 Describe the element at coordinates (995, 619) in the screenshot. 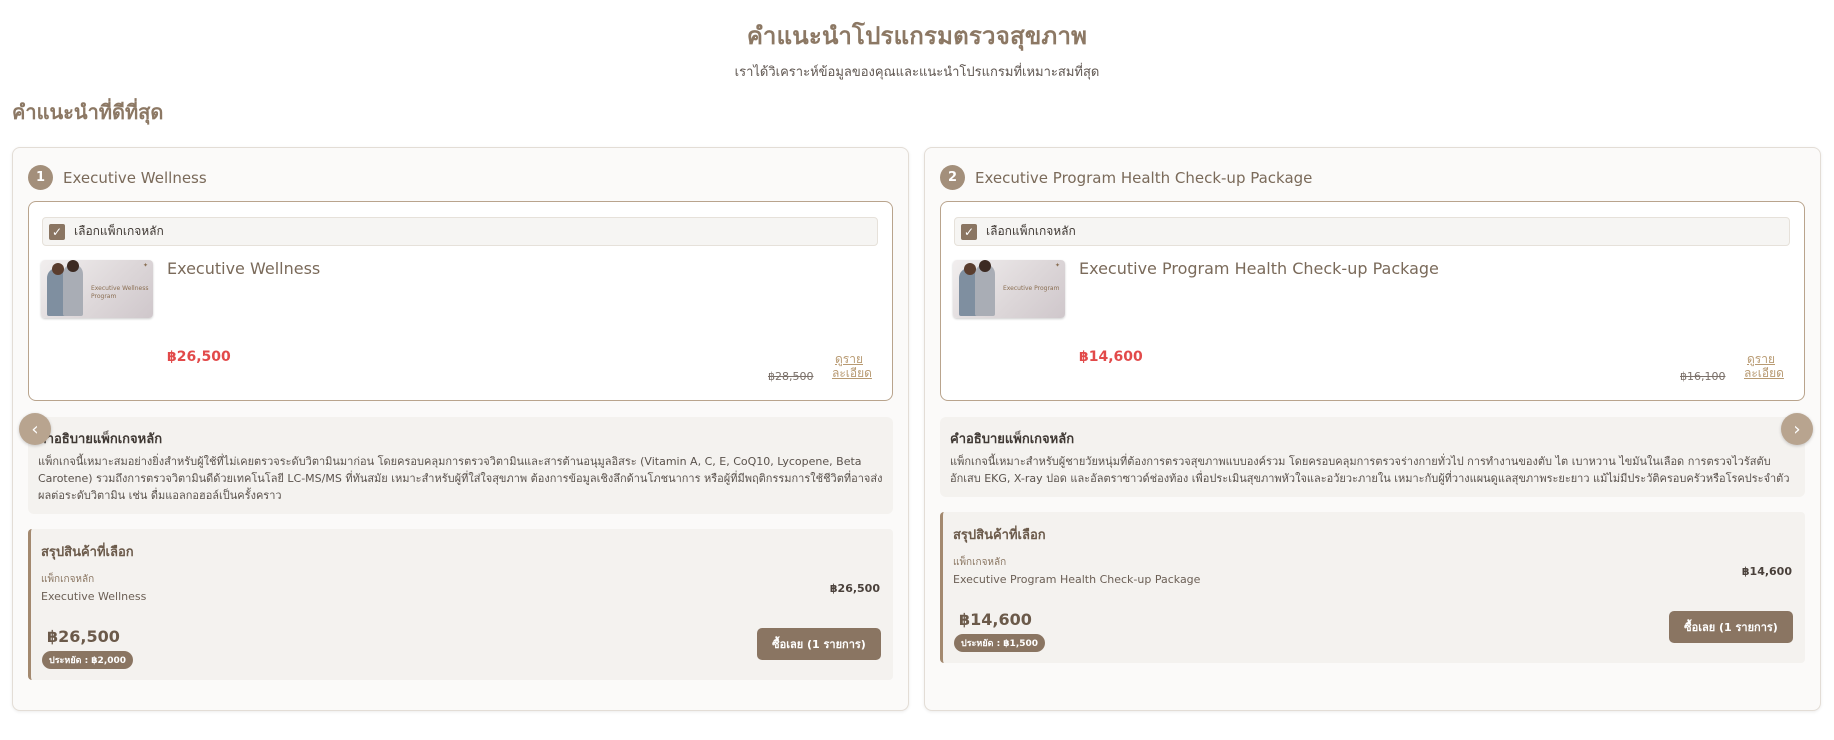

I see `summary-total: ฿14,600` at that location.